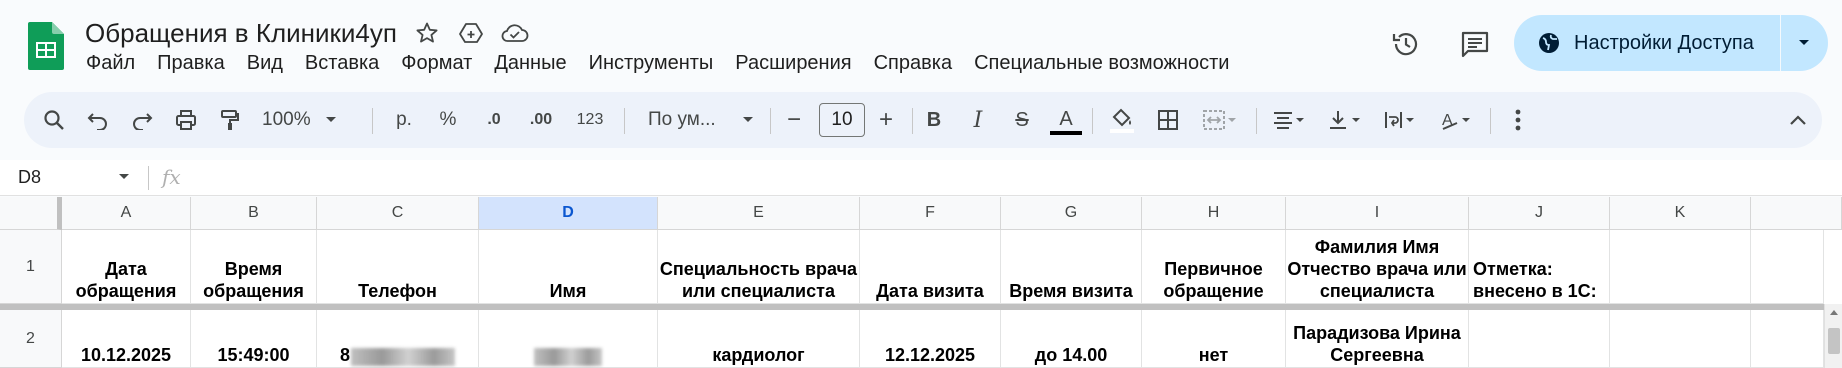 The height and width of the screenshot is (368, 1842). I want to click on decrease-decimal-button: .0, so click(494, 120).